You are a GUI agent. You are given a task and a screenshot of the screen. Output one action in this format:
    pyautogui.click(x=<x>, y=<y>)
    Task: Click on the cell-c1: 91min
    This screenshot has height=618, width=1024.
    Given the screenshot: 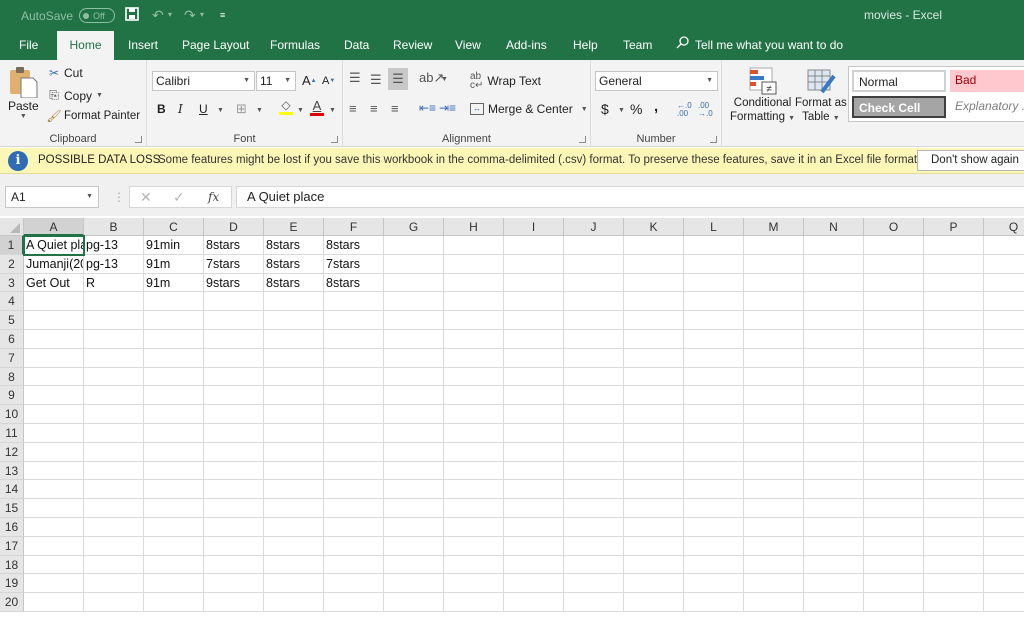 What is the action you would take?
    pyautogui.click(x=174, y=245)
    